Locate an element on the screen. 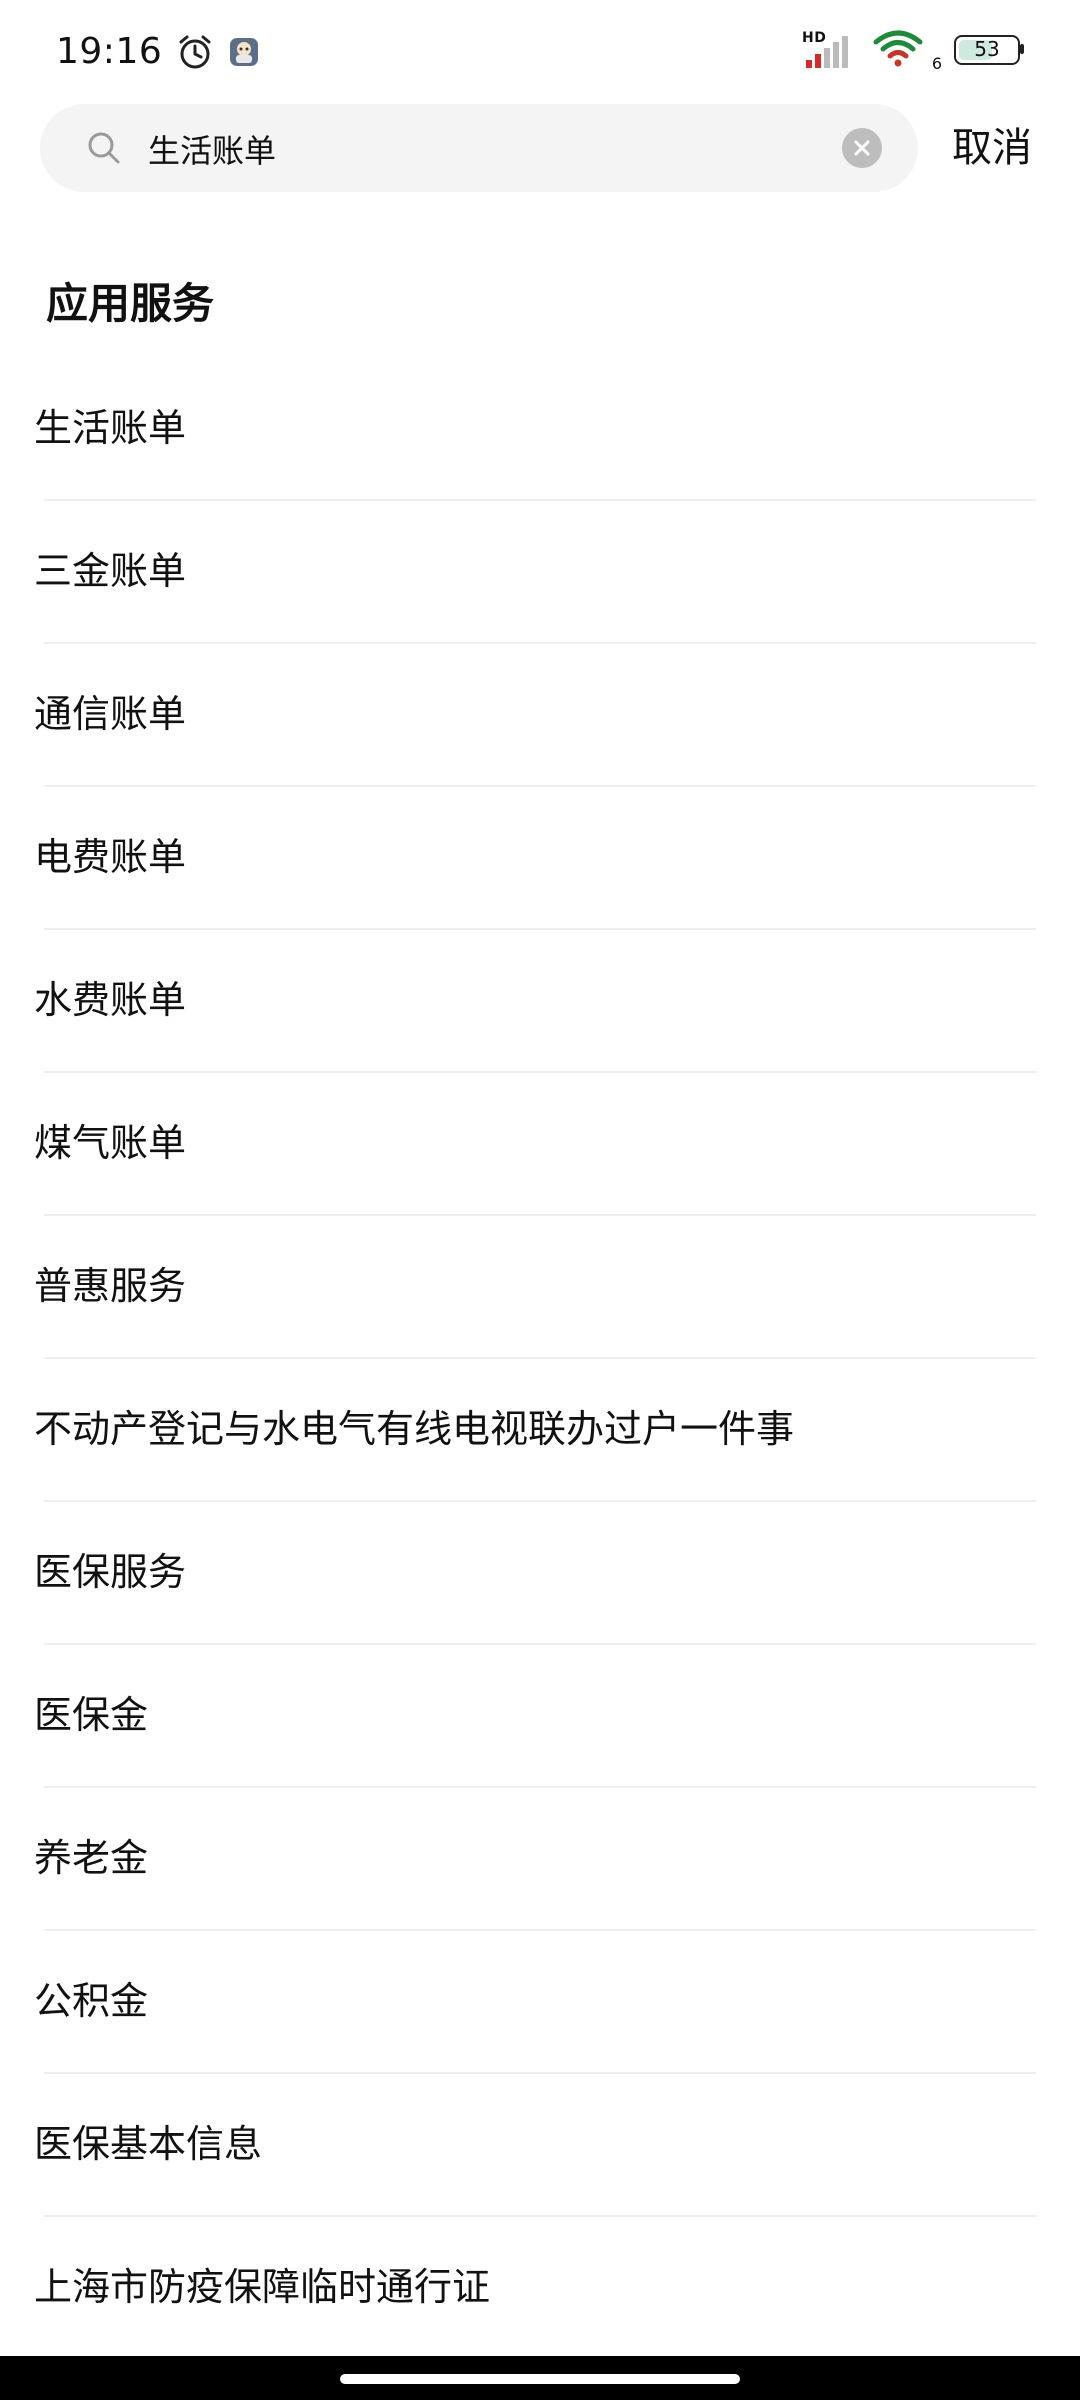 The width and height of the screenshot is (1080, 2400). list-item-label: 普惠服务 is located at coordinates (110, 1286).